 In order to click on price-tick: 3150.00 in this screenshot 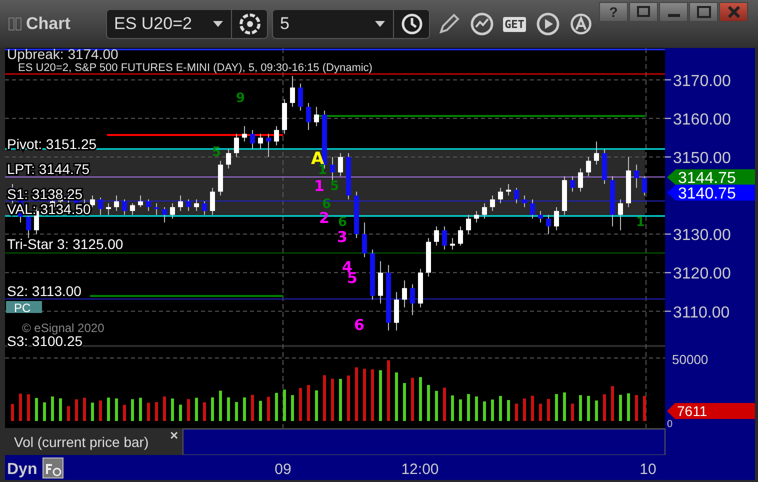, I will do `click(702, 158)`.